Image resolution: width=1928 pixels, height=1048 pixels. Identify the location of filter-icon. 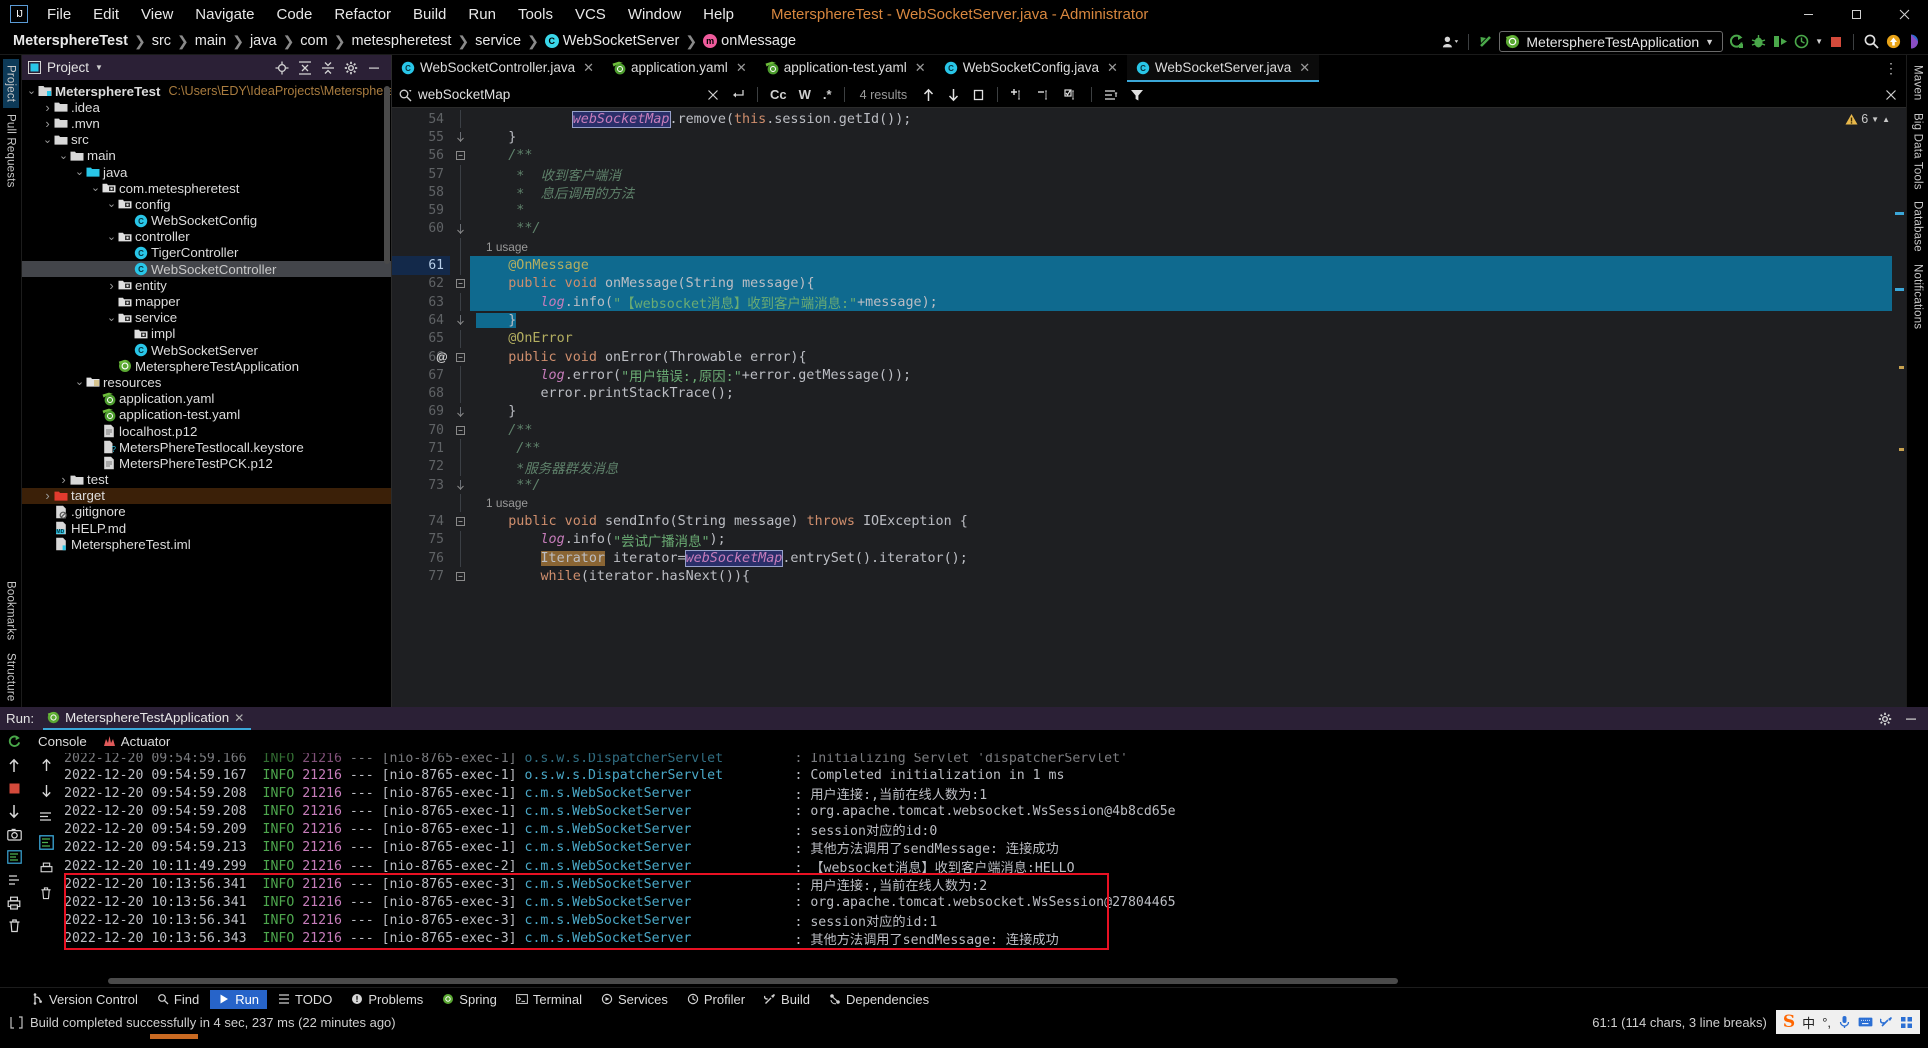
(1137, 95).